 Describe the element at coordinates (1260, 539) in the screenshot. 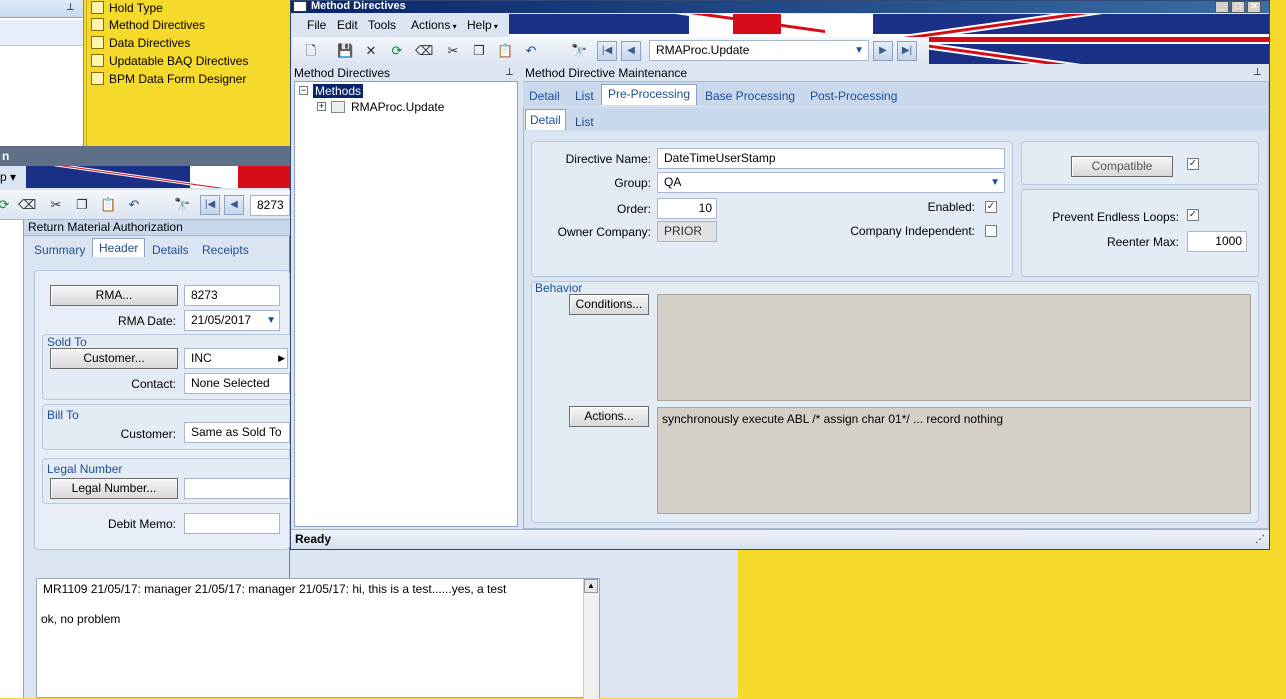

I see `resize-grip-icon: ⋰` at that location.